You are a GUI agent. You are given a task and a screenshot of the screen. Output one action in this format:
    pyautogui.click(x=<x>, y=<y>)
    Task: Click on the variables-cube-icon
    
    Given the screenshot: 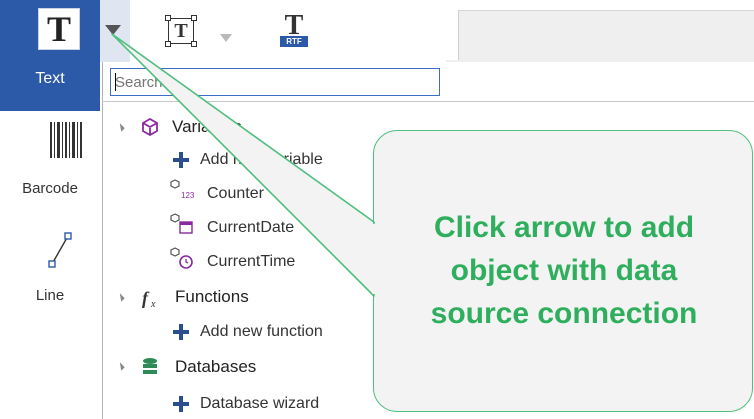 What is the action you would take?
    pyautogui.click(x=150, y=127)
    